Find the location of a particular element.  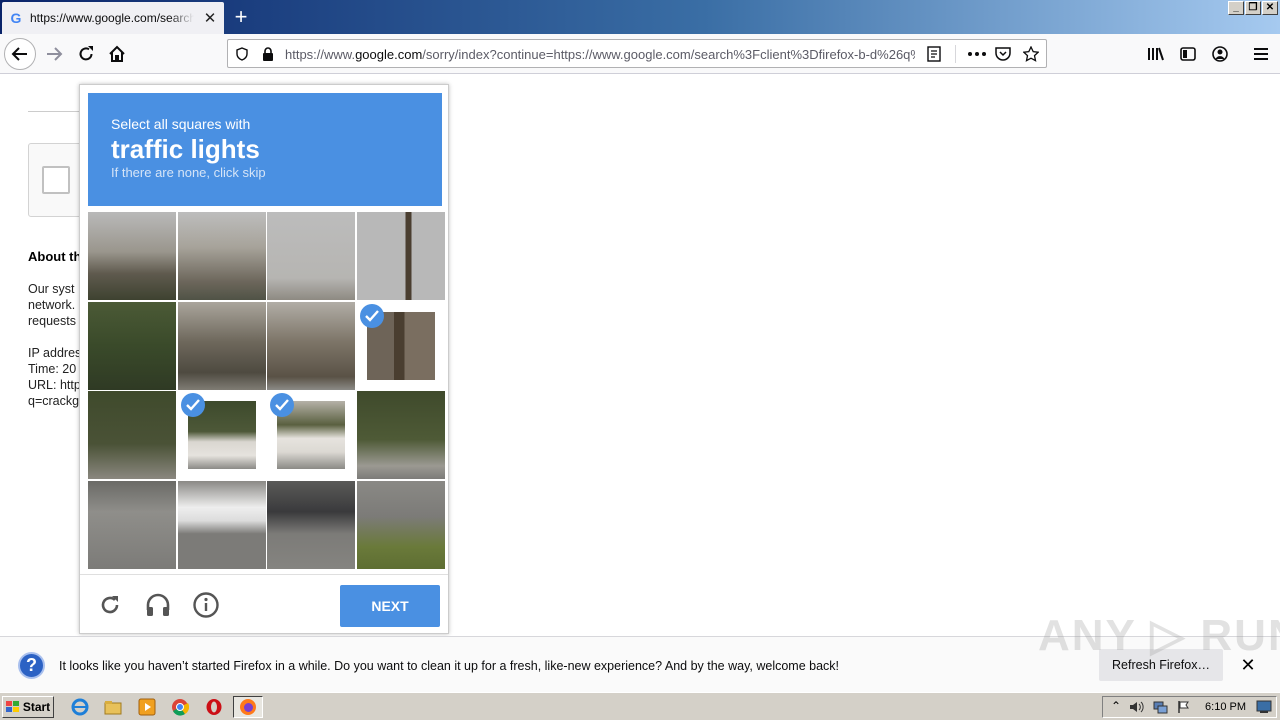

firefox-icon is located at coordinates (248, 707).